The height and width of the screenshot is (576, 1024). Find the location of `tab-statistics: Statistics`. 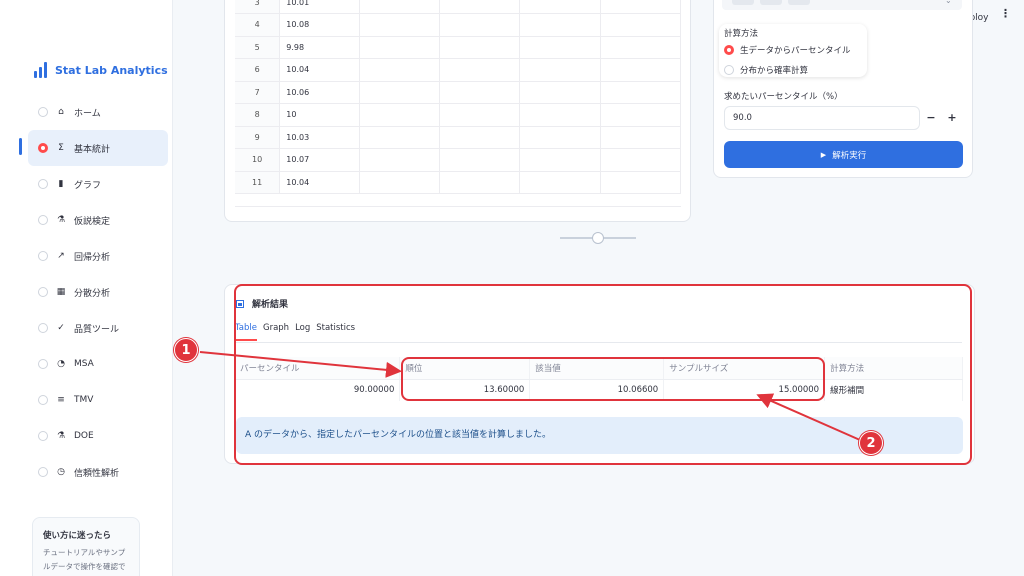

tab-statistics: Statistics is located at coordinates (335, 332).